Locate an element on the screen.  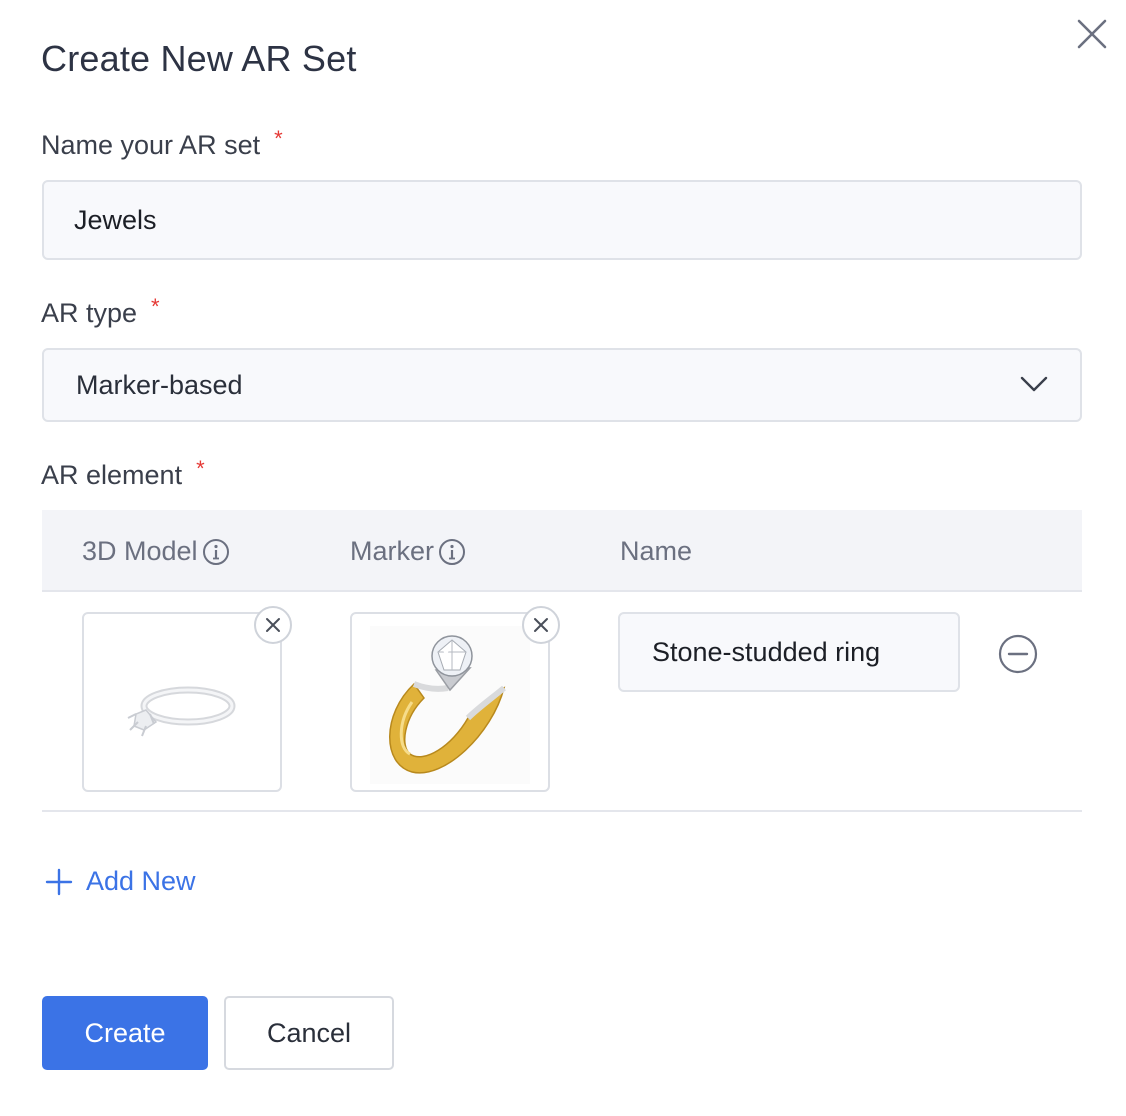
plus-icon is located at coordinates (59, 881).